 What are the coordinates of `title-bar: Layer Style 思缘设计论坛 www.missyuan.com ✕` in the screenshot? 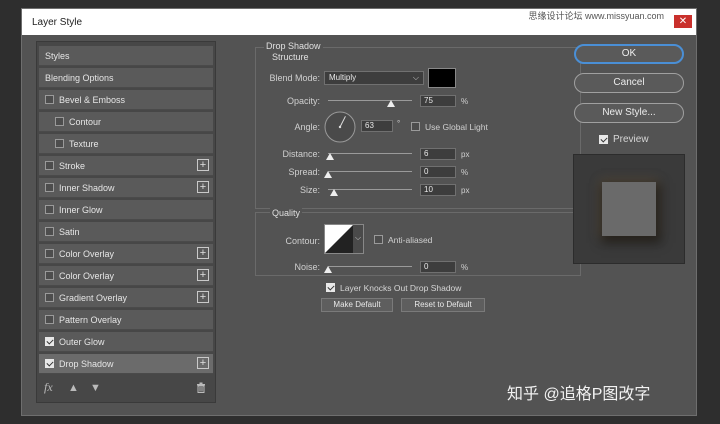 It's located at (359, 22).